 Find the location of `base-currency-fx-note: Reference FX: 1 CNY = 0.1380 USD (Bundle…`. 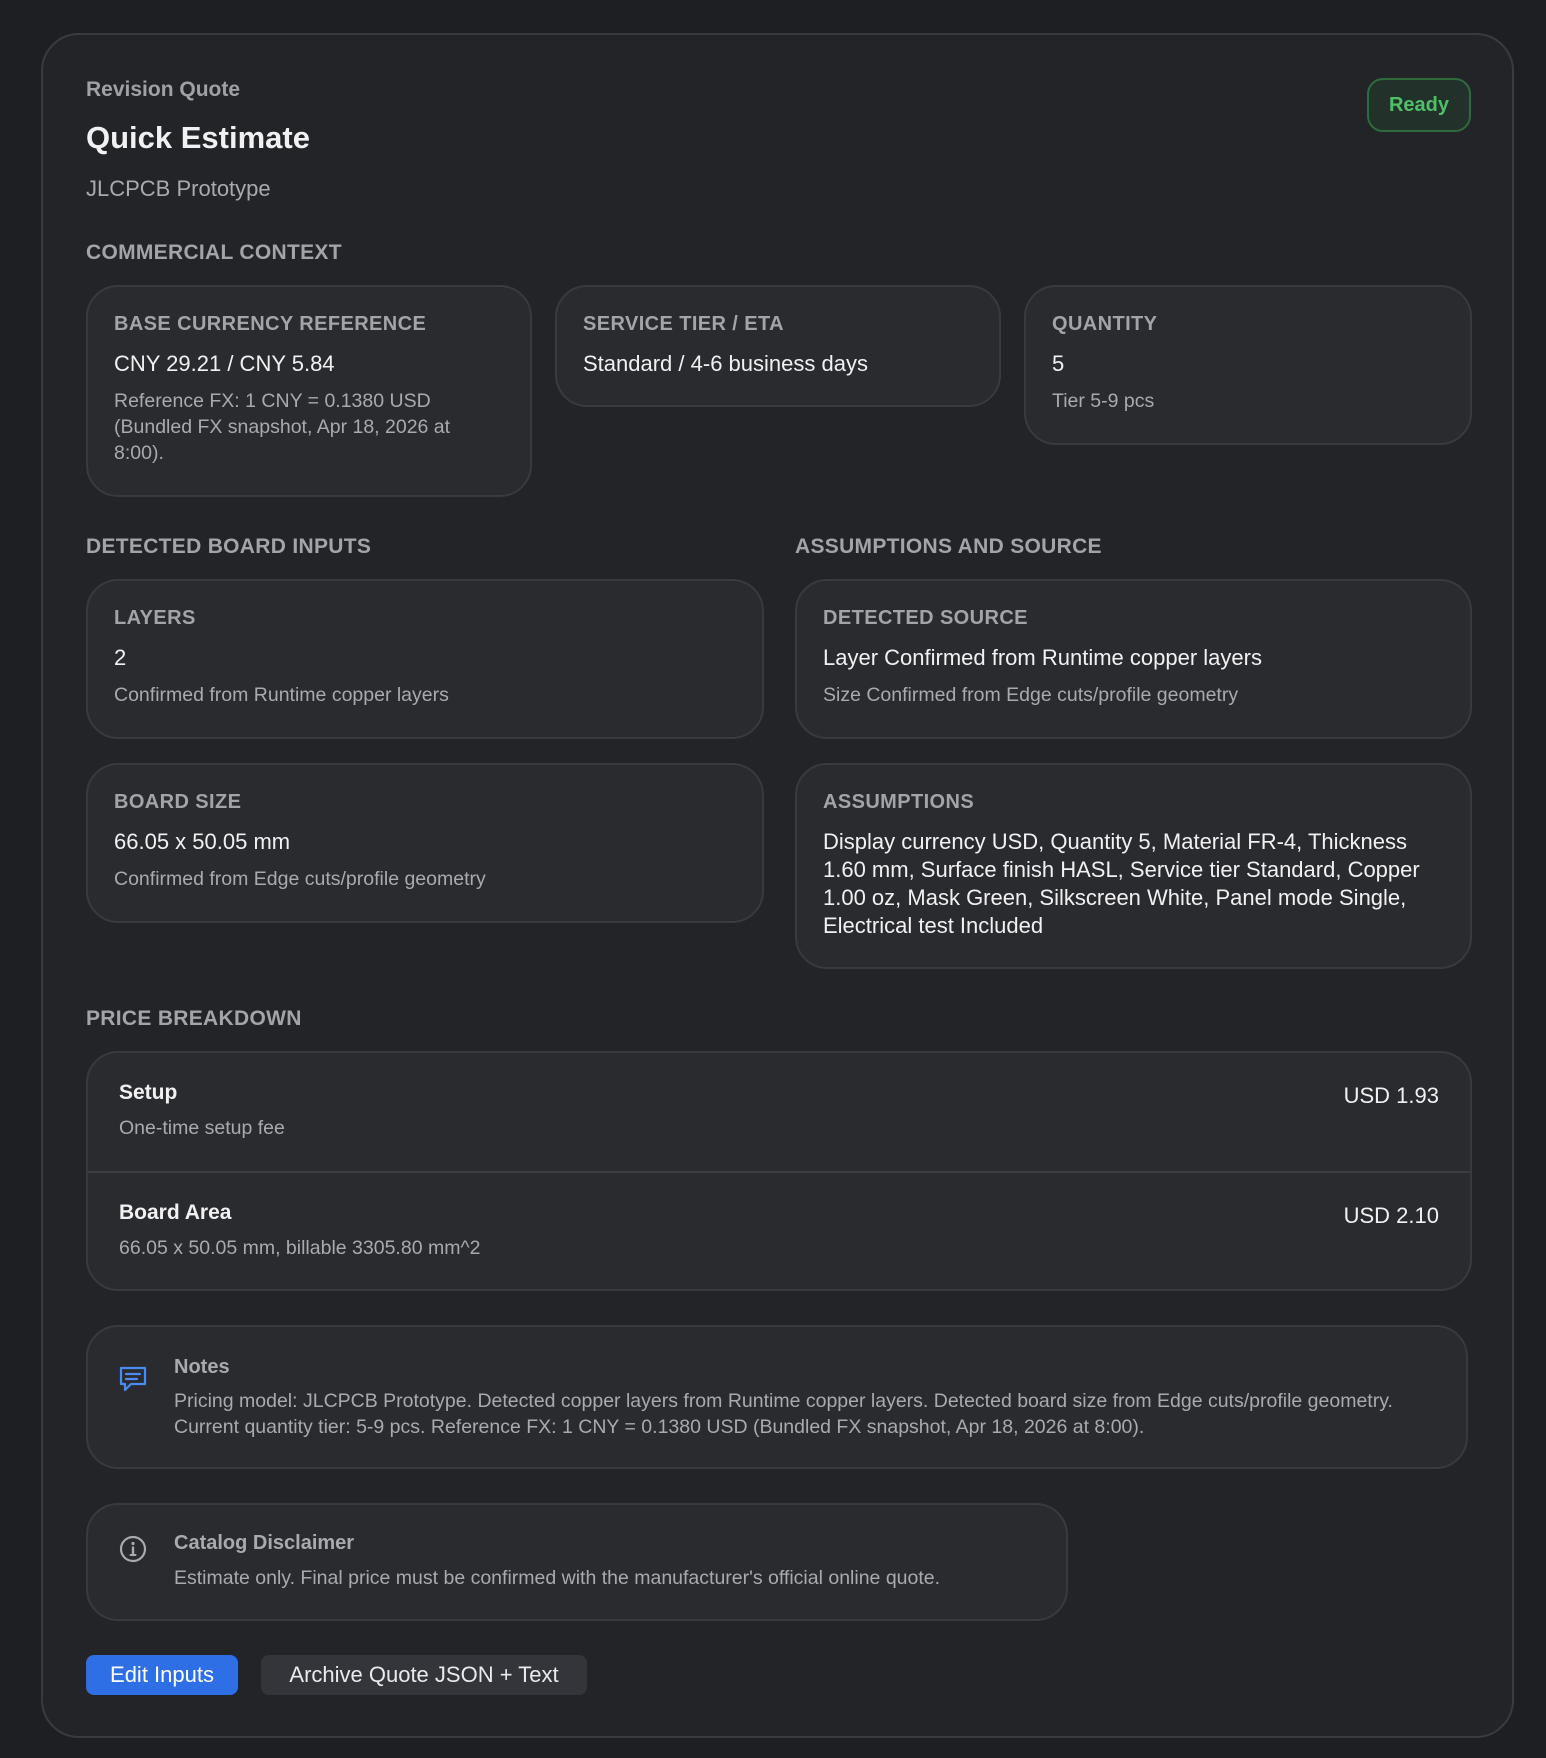

base-currency-fx-note: Reference FX: 1 CNY = 0.1380 USD (Bundle… is located at coordinates (282, 427).